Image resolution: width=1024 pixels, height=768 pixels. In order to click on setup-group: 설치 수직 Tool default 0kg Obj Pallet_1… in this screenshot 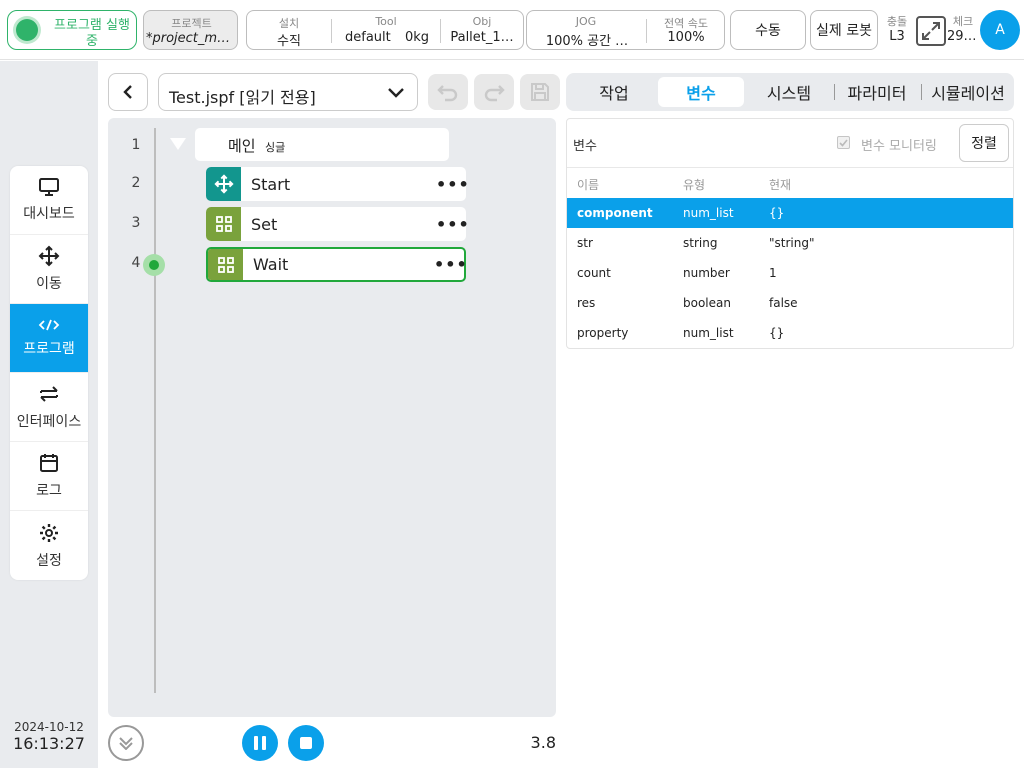, I will do `click(385, 30)`.